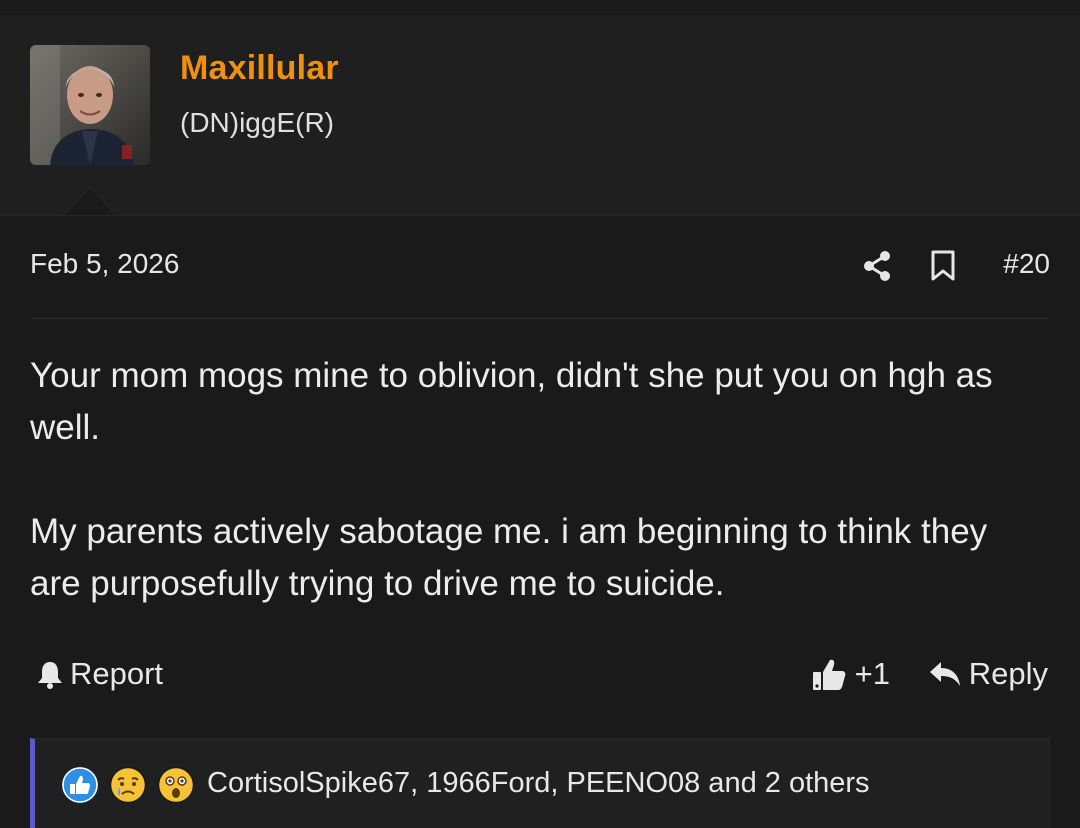 The height and width of the screenshot is (828, 1080). What do you see at coordinates (259, 68) in the screenshot?
I see `username: Maxillular` at bounding box center [259, 68].